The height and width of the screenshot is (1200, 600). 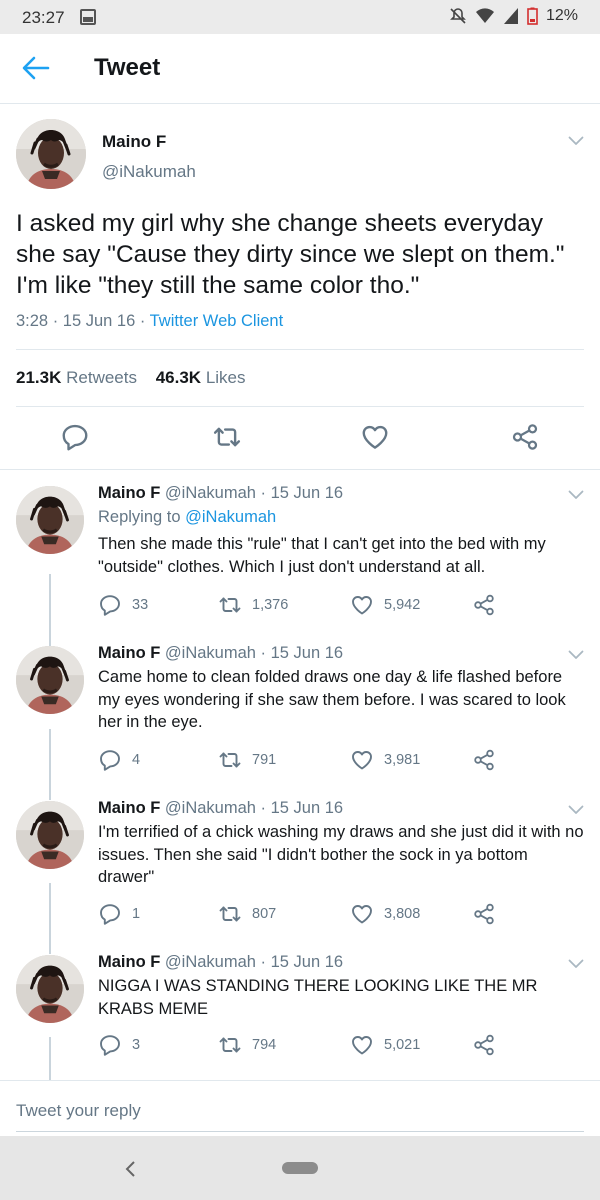 What do you see at coordinates (484, 15) in the screenshot?
I see `wifi-icon` at bounding box center [484, 15].